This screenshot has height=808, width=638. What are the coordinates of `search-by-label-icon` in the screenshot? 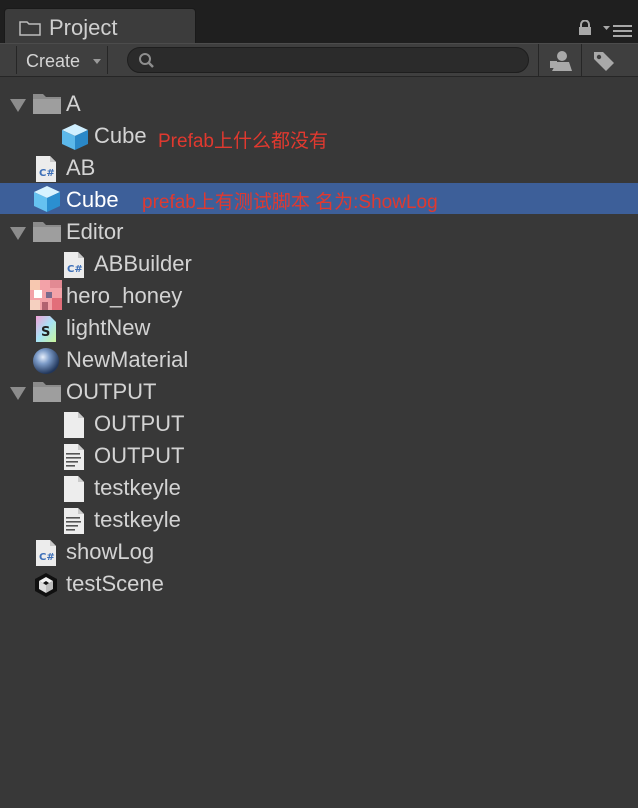 It's located at (604, 63).